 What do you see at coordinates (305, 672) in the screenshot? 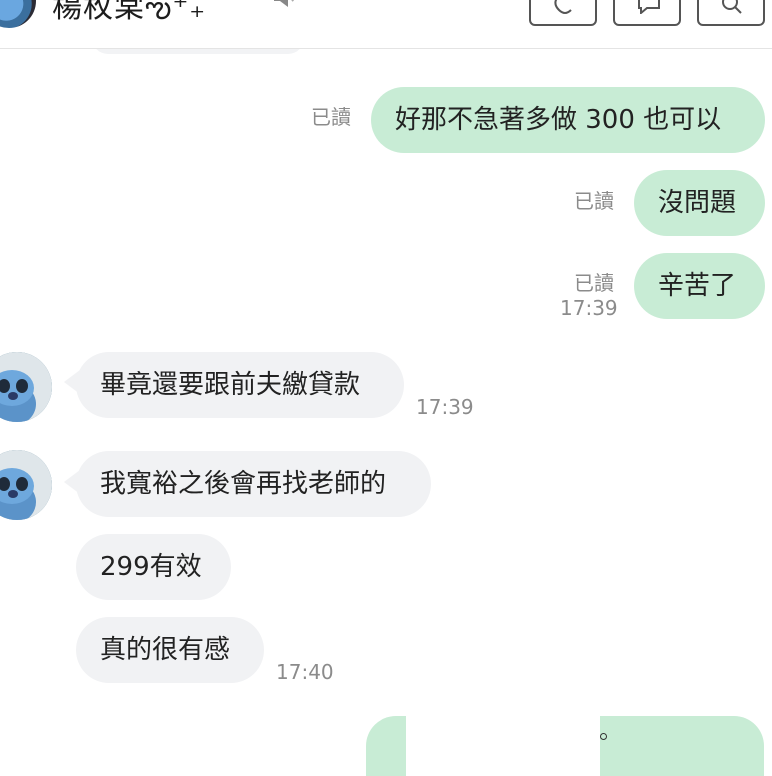
I see `message-time: 17:40` at bounding box center [305, 672].